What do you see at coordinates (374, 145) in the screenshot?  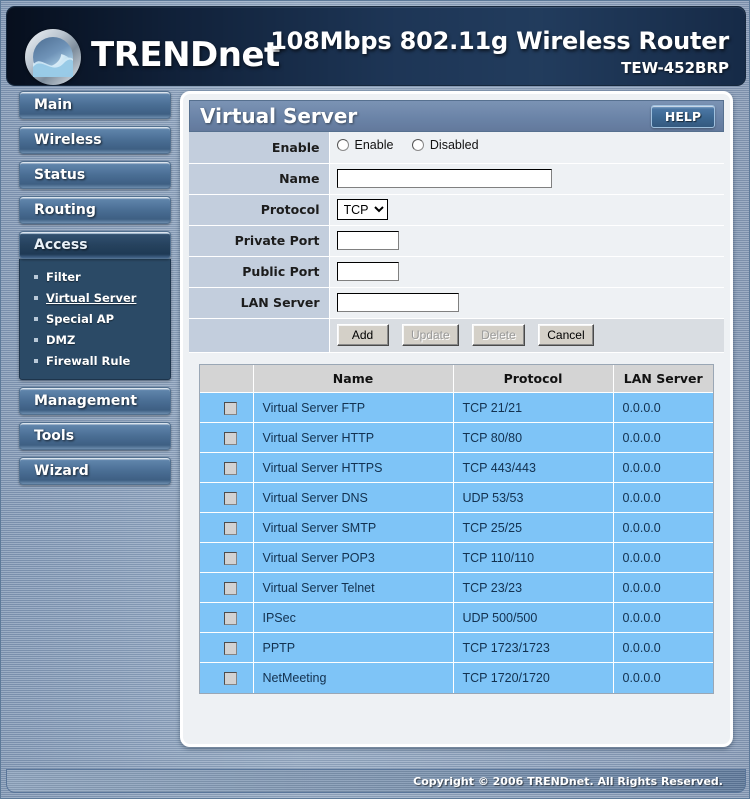 I see `radio-enable-label: Enable` at bounding box center [374, 145].